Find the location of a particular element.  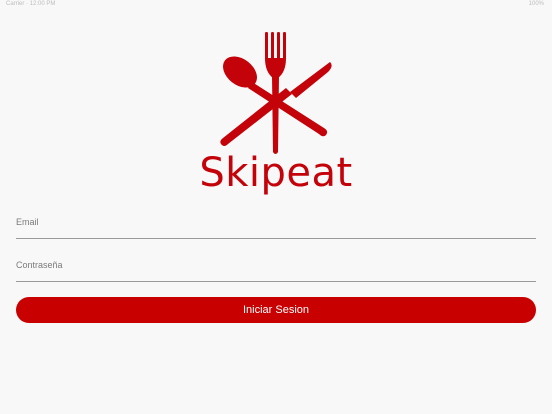

email-field is located at coordinates (276, 225).